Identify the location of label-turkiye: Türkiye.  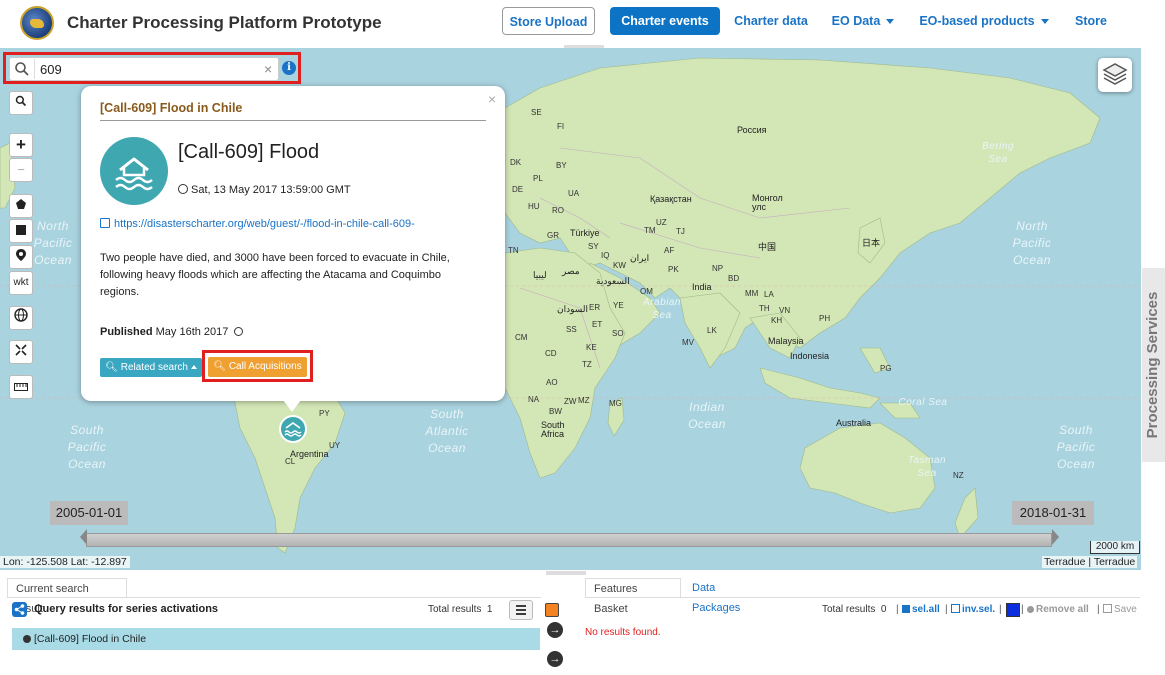
(585, 233).